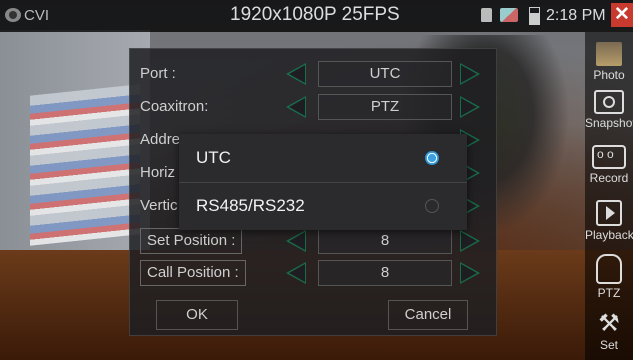 This screenshot has width=633, height=360. I want to click on background-poster-board, so click(85, 165).